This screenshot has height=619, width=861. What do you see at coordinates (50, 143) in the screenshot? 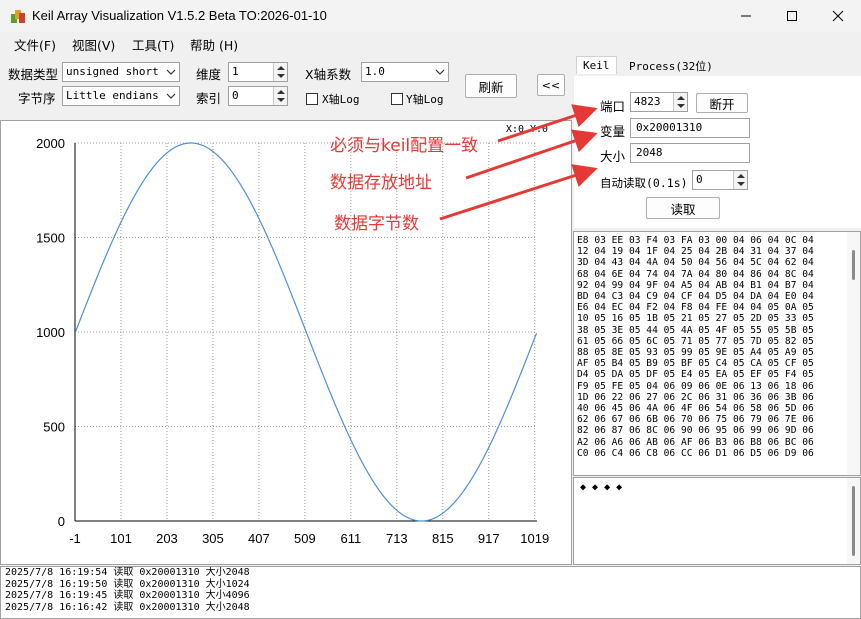
I see `y-tick-label: 2000` at bounding box center [50, 143].